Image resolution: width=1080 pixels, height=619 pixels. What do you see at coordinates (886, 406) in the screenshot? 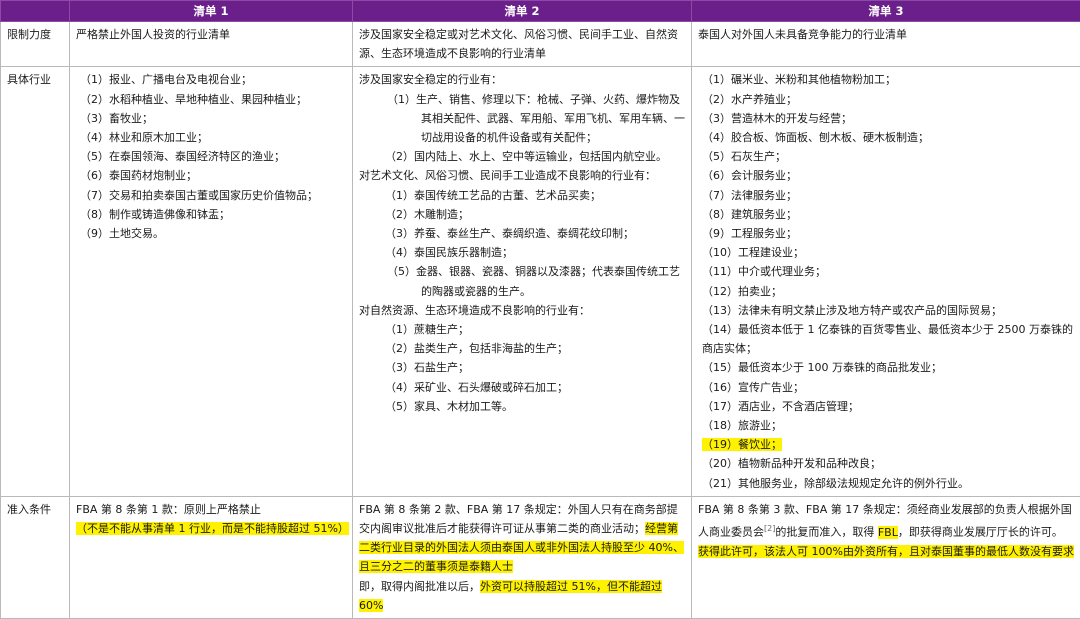
I see `list-item: （17）酒店业，不含酒店管理；` at bounding box center [886, 406].